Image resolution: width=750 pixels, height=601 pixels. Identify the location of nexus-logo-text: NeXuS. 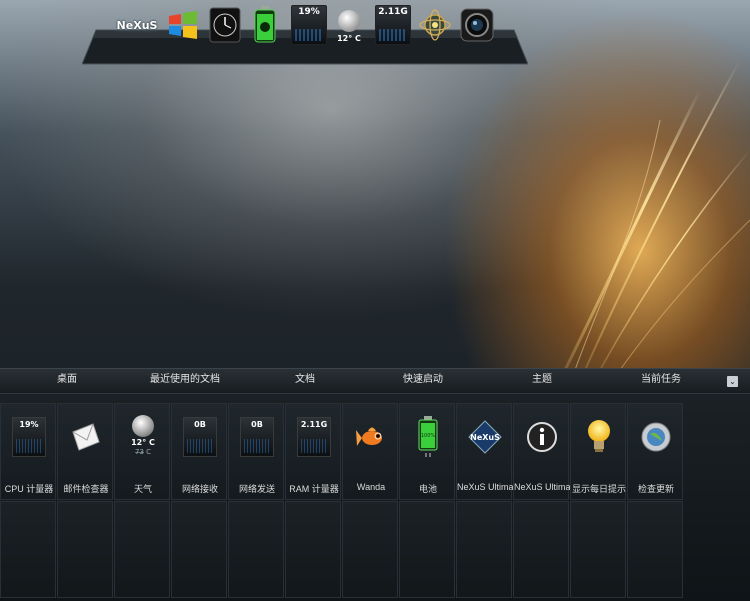
(485, 437).